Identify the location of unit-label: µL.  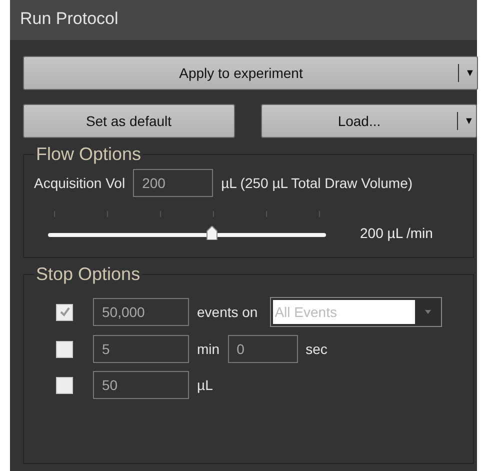
(205, 385).